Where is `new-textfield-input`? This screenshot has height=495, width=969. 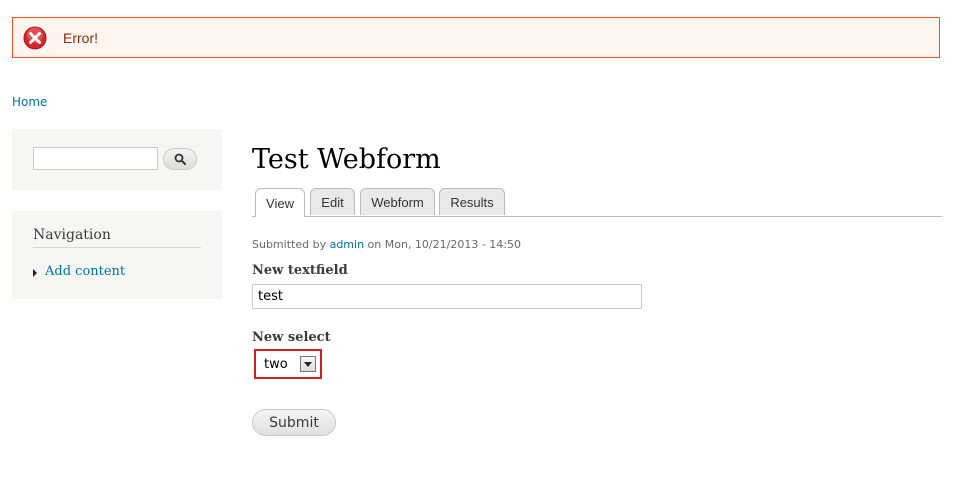
new-textfield-input is located at coordinates (447, 296).